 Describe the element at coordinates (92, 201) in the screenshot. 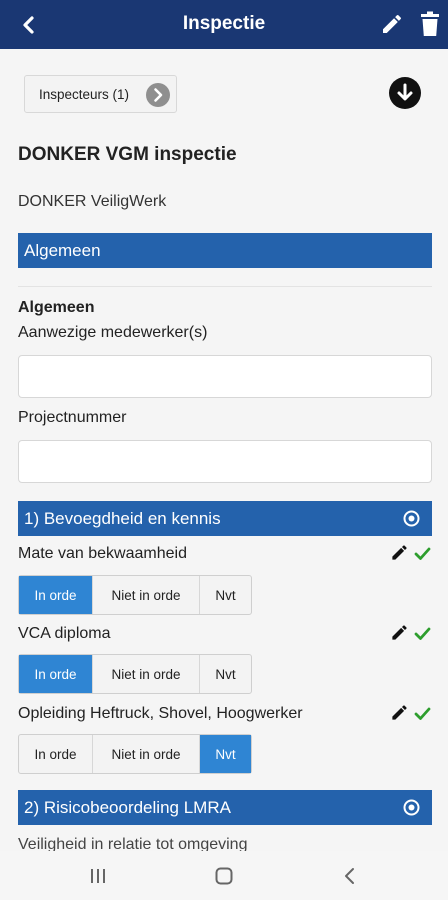

I see `inspection-subtitle: DONKER VeiligWerk` at that location.